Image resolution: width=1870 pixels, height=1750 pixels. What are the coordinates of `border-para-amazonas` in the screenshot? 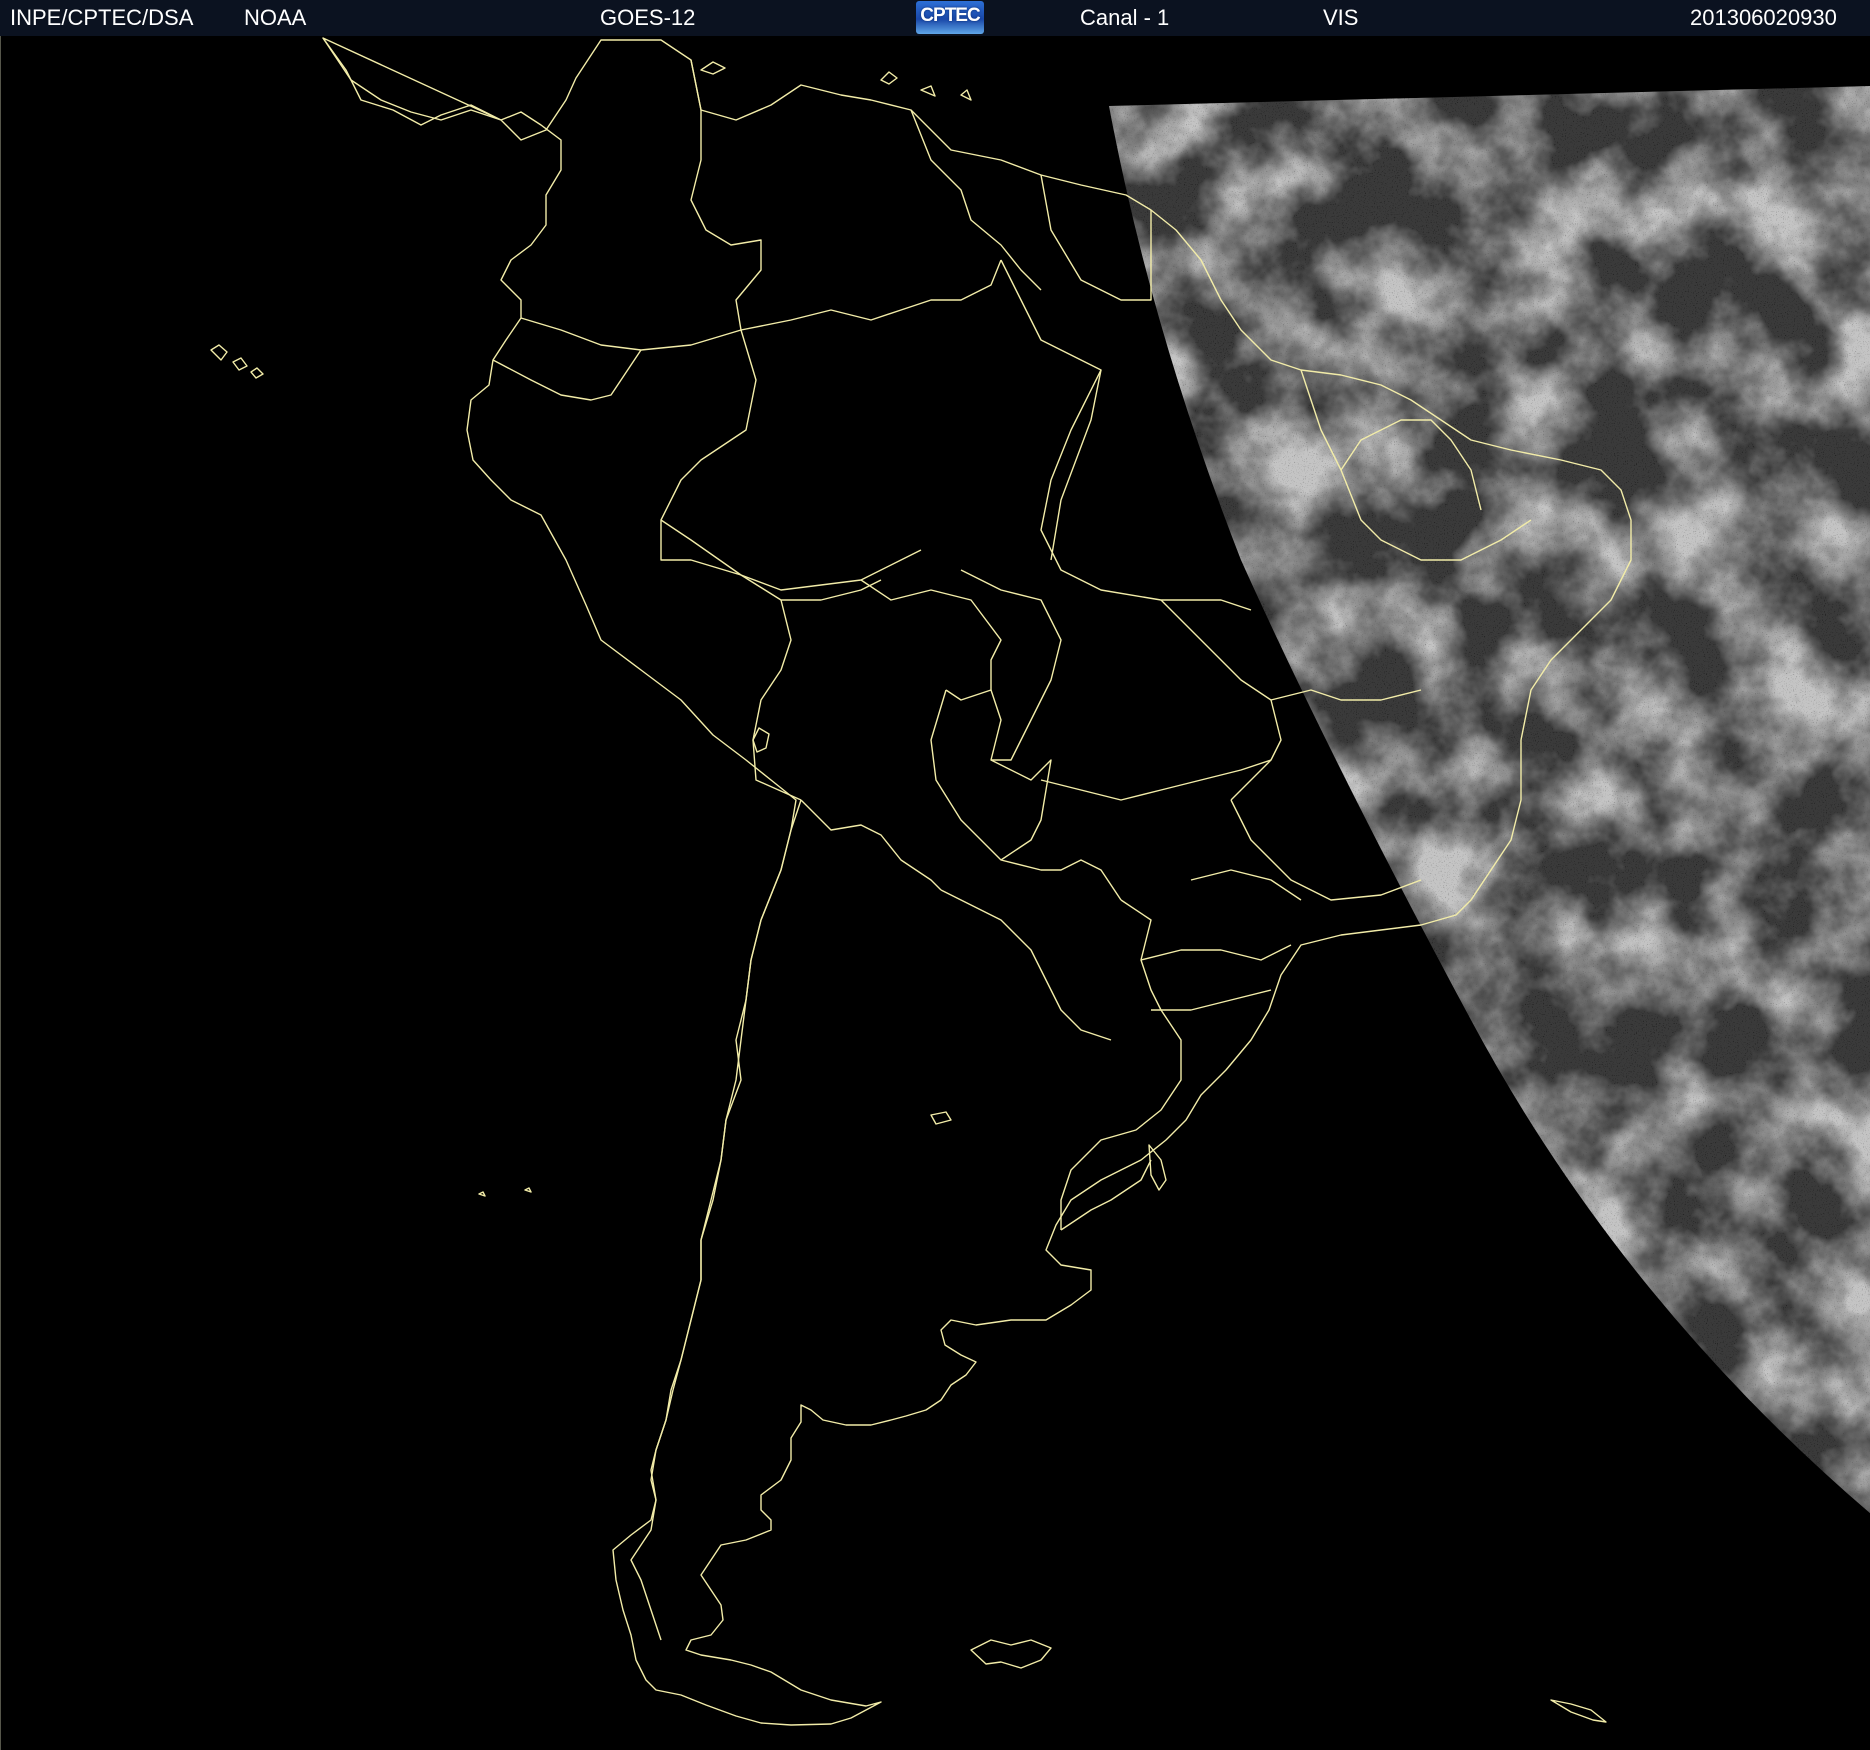 It's located at (1076, 465).